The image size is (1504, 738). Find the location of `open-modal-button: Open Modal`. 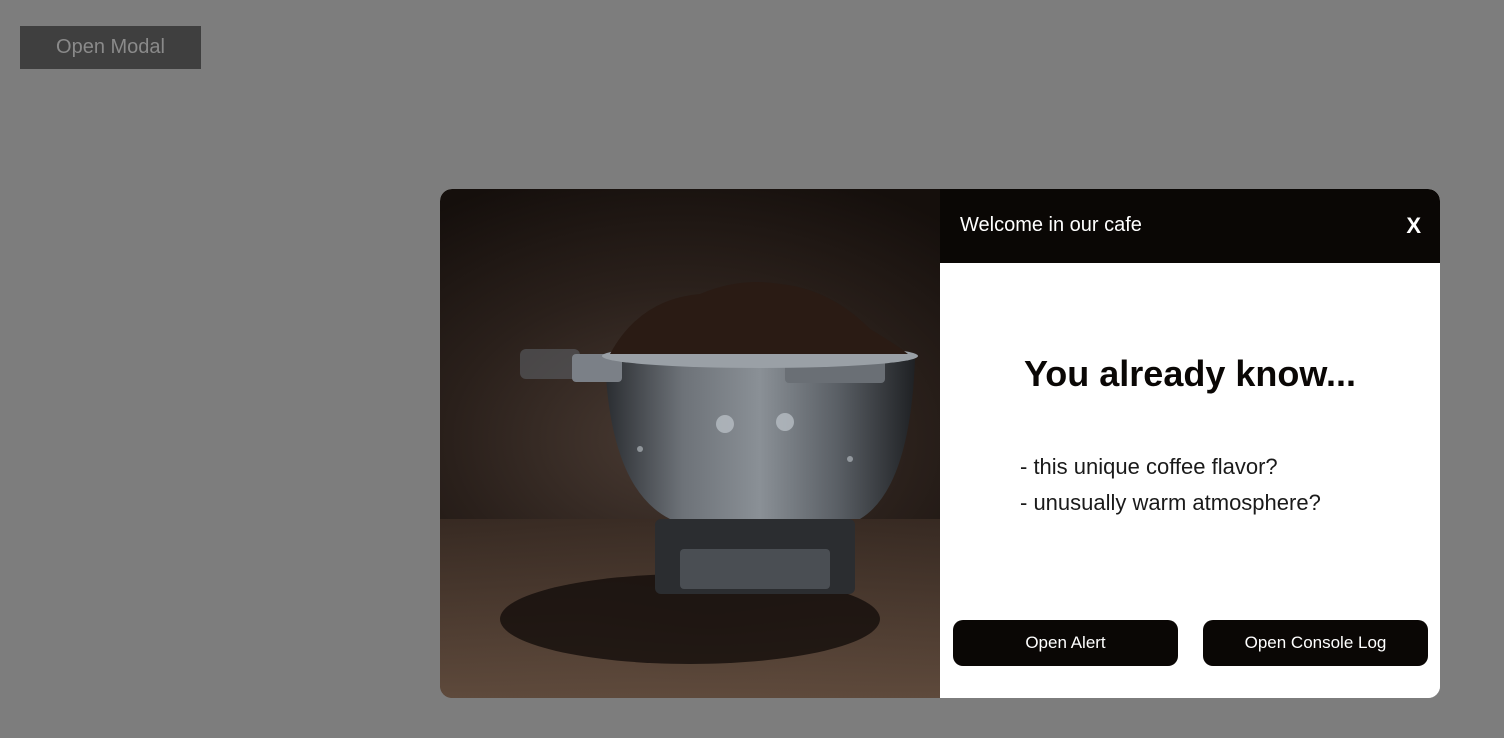

open-modal-button: Open Modal is located at coordinates (110, 47).